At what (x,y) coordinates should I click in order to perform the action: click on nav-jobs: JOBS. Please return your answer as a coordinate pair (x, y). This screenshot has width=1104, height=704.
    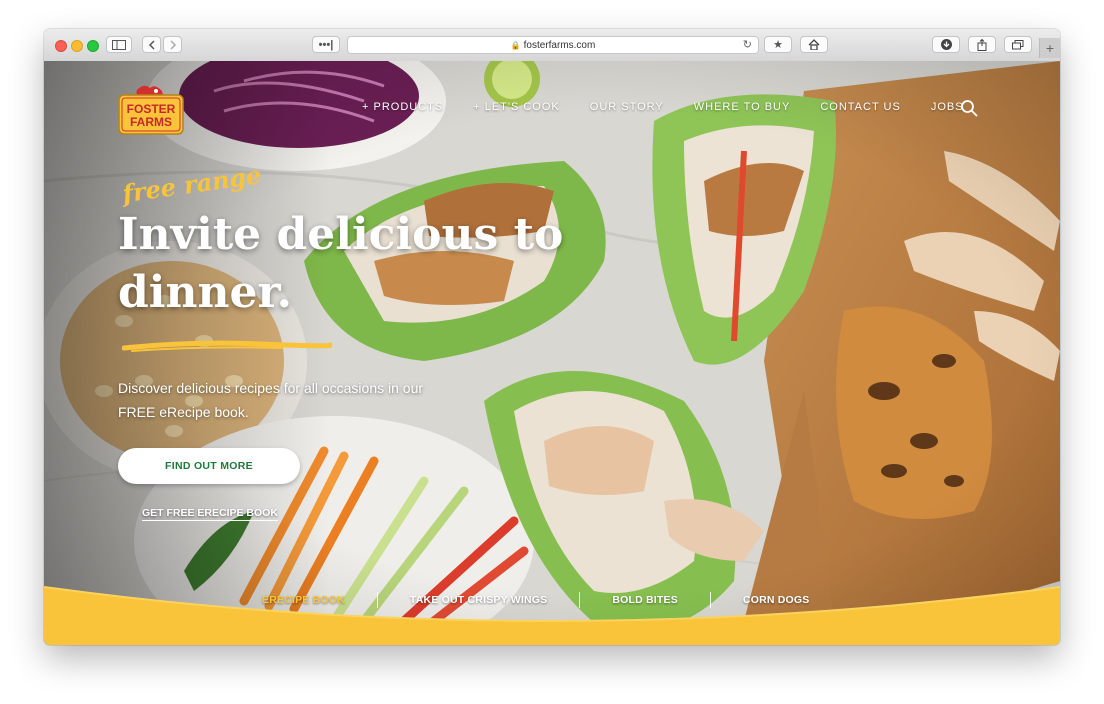
    Looking at the image, I should click on (947, 107).